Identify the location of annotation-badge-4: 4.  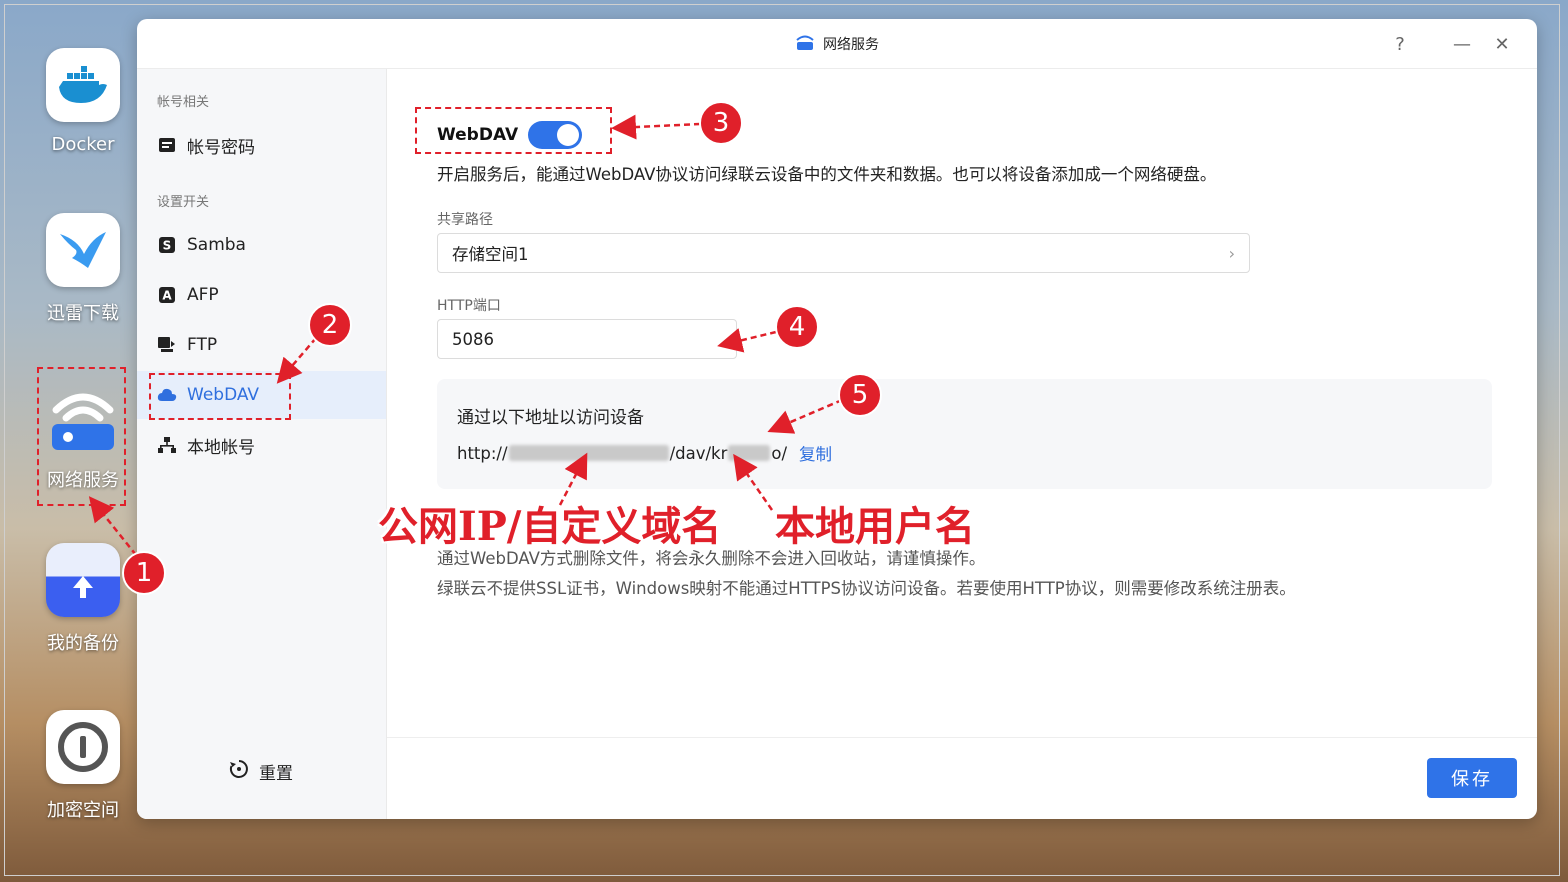
(797, 327).